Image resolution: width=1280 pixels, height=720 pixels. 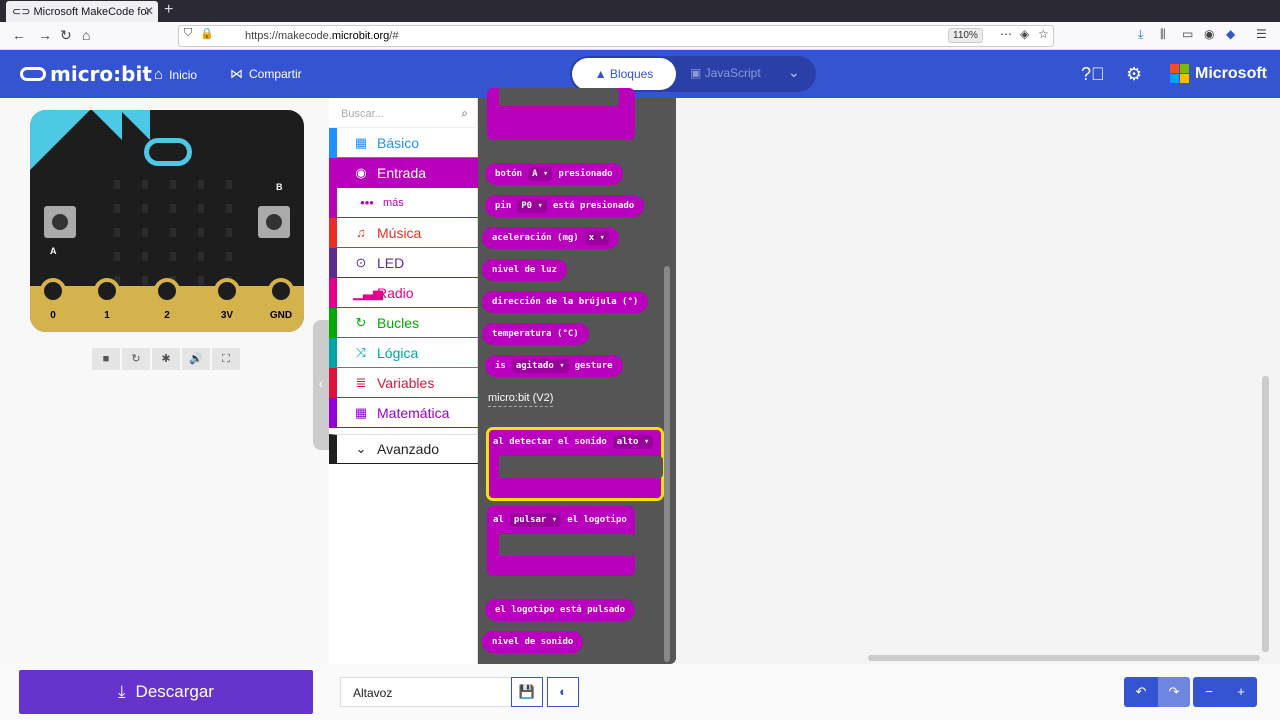 What do you see at coordinates (1241, 692) in the screenshot?
I see `zoom-in-button: +` at bounding box center [1241, 692].